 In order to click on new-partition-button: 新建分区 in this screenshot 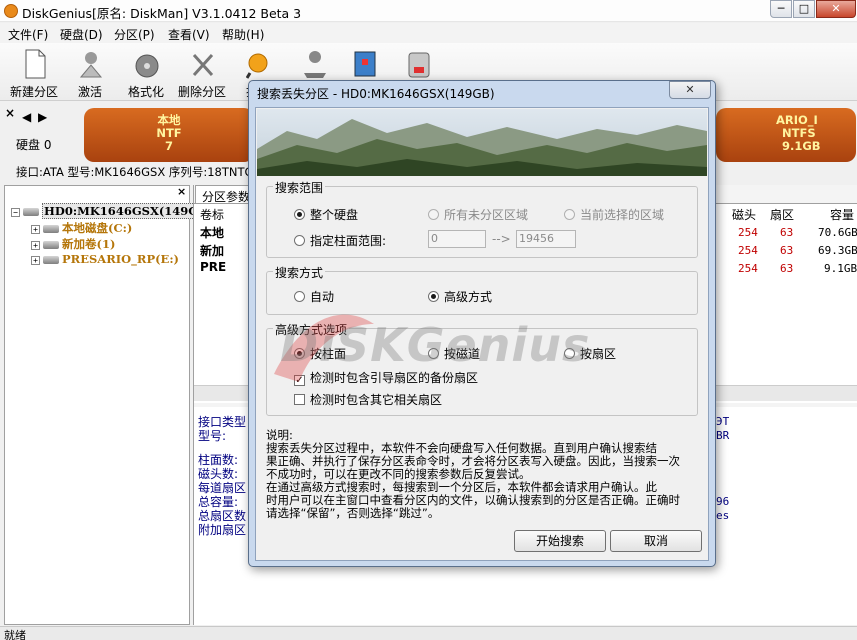, I will do `click(34, 73)`.